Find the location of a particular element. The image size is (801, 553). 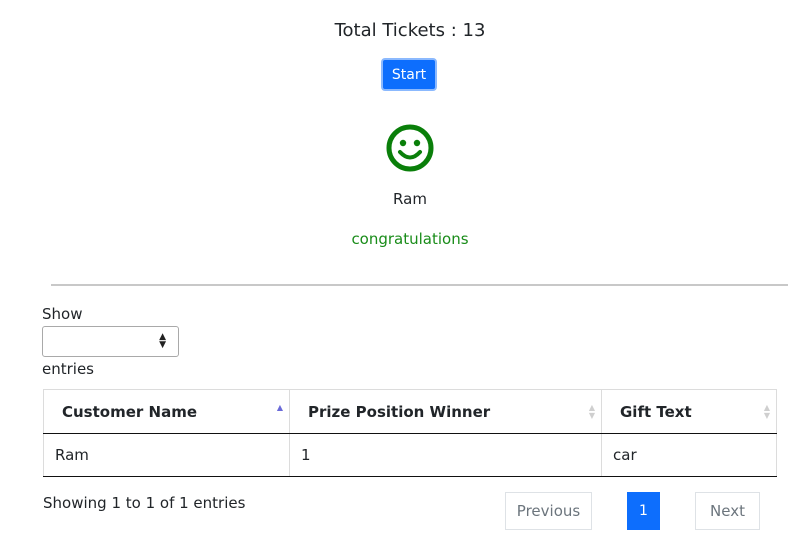

cell-prize-position: 1 is located at coordinates (445, 455).